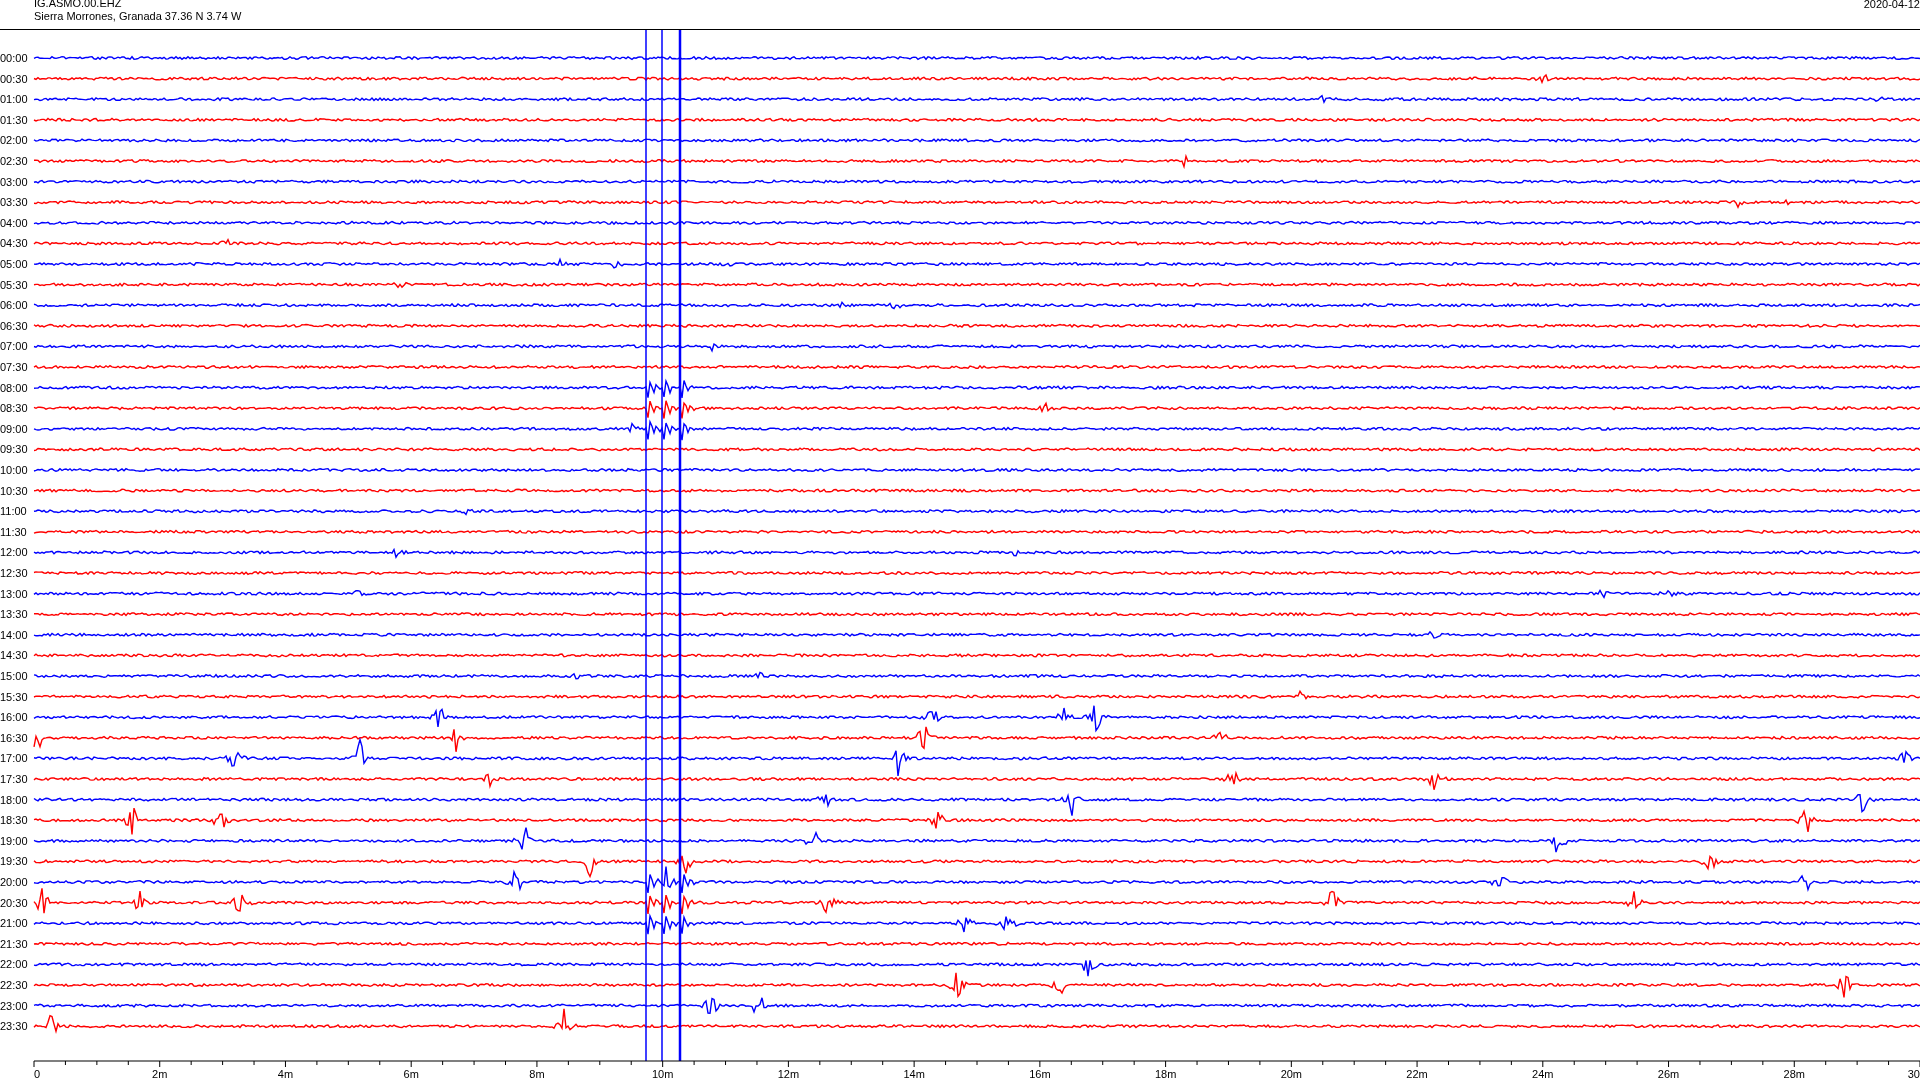  What do you see at coordinates (14, 840) in the screenshot?
I see `time-label: 19:00` at bounding box center [14, 840].